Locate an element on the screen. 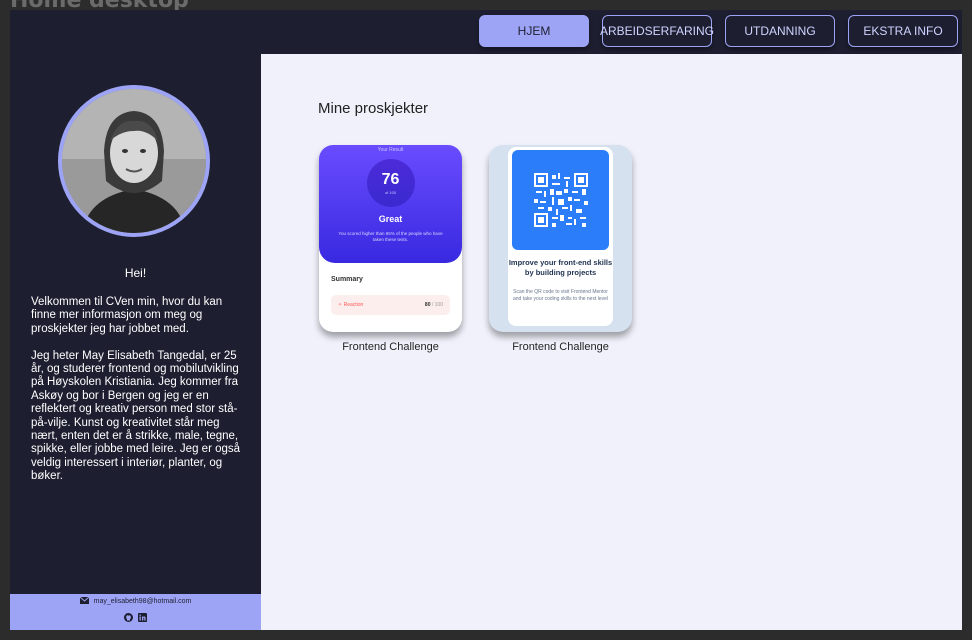  score-value: 76 is located at coordinates (390, 179).